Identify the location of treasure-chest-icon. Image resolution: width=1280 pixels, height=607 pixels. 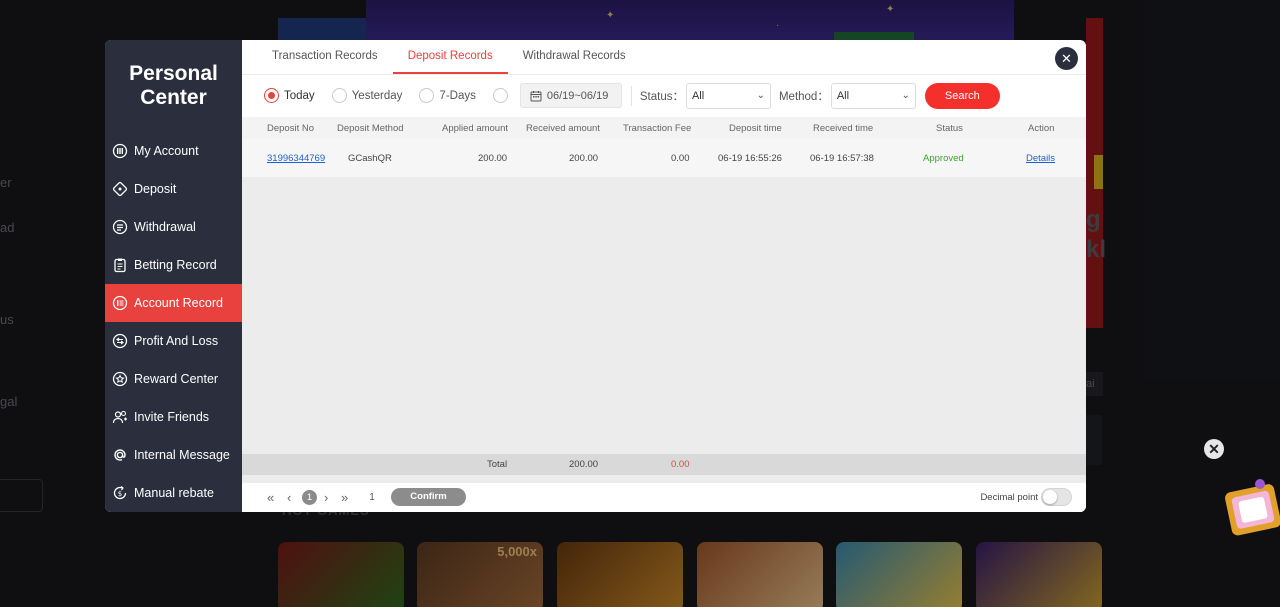
(1251, 505).